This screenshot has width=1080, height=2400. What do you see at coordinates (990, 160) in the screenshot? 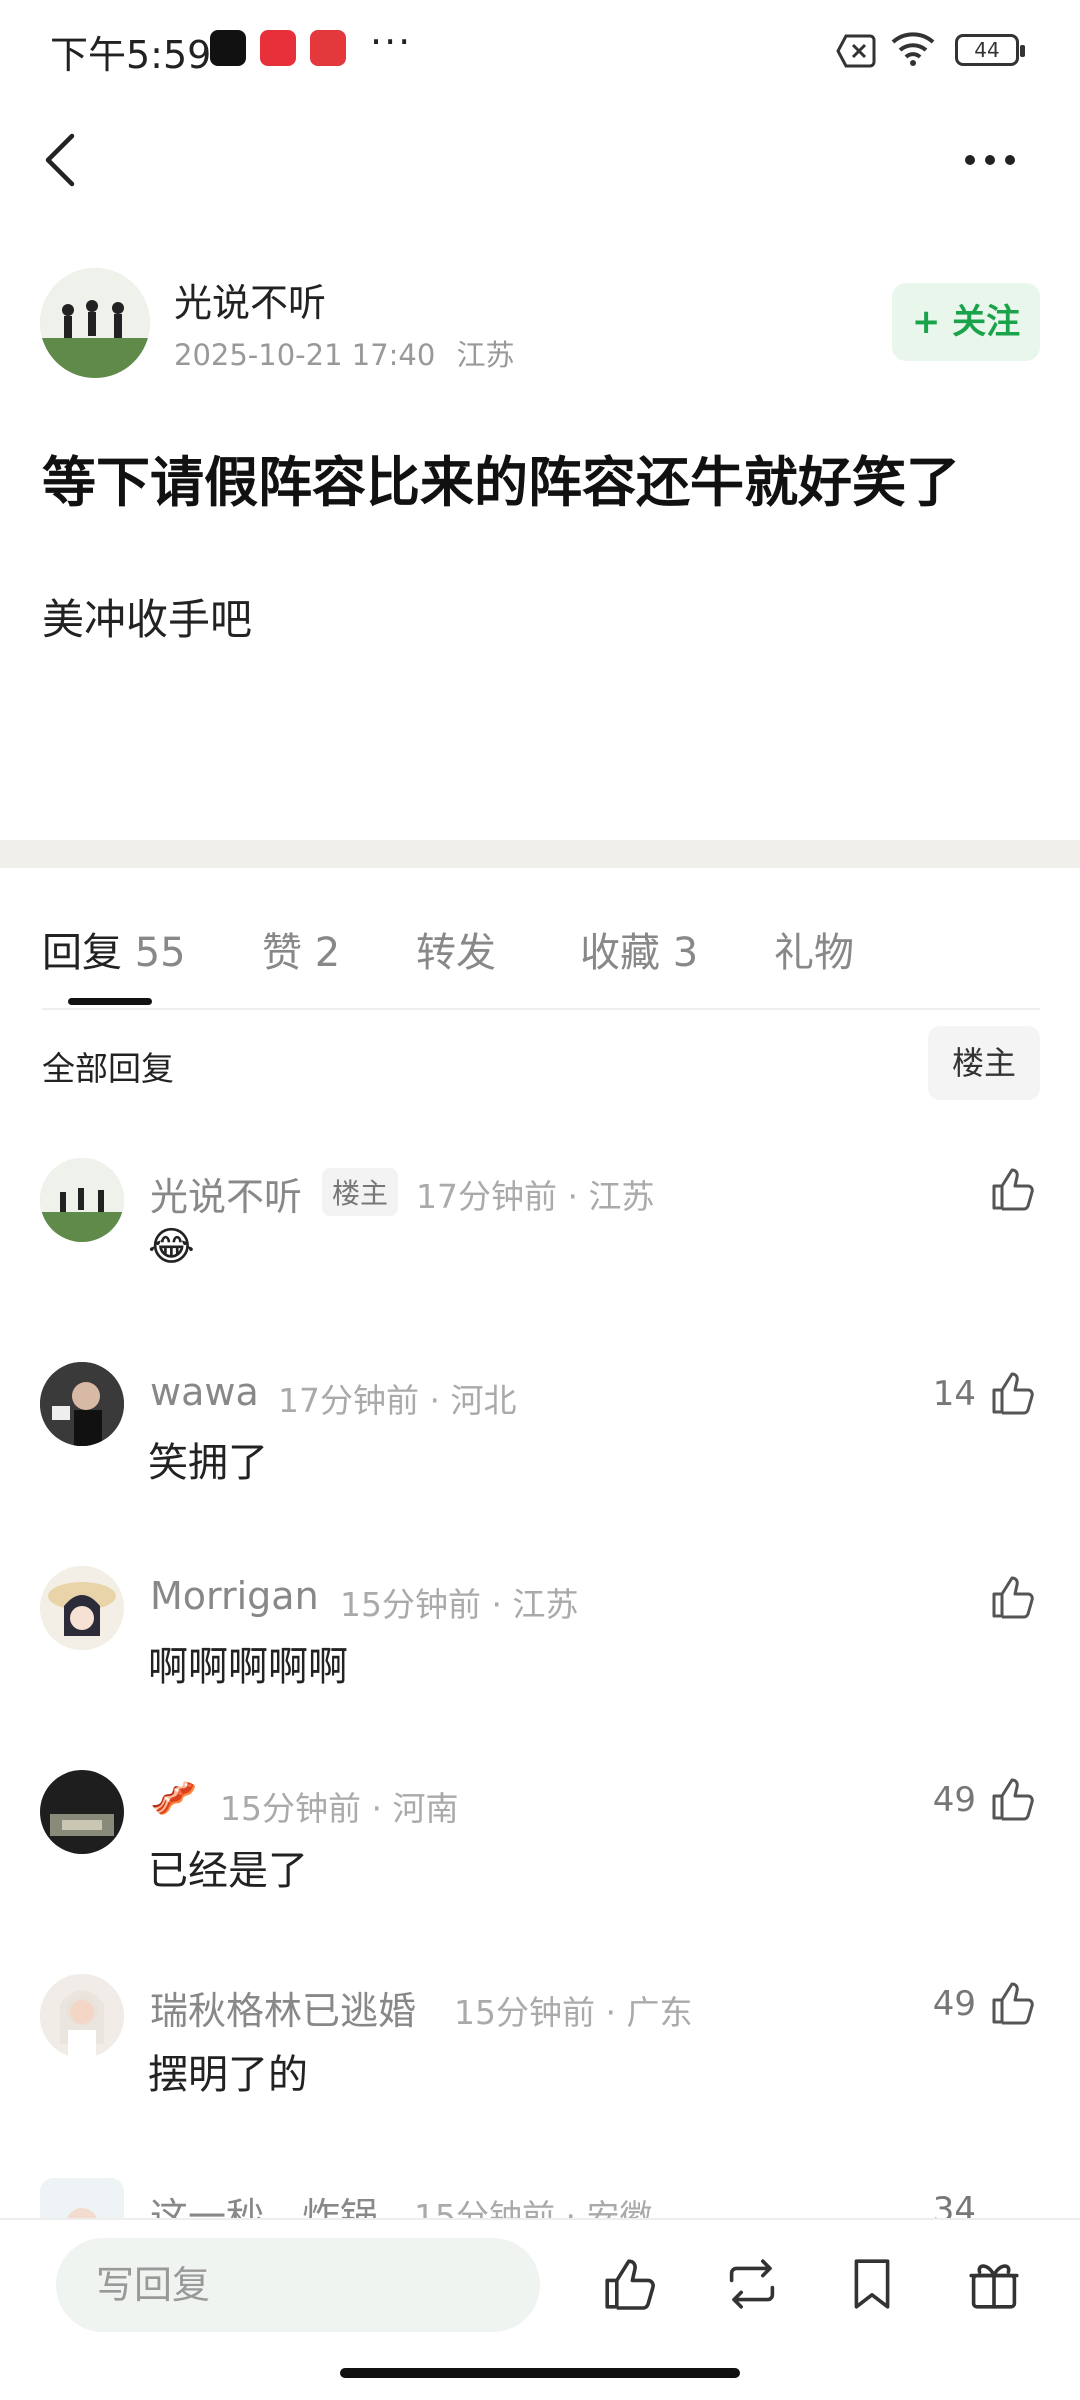
I see `more-options-icon` at bounding box center [990, 160].